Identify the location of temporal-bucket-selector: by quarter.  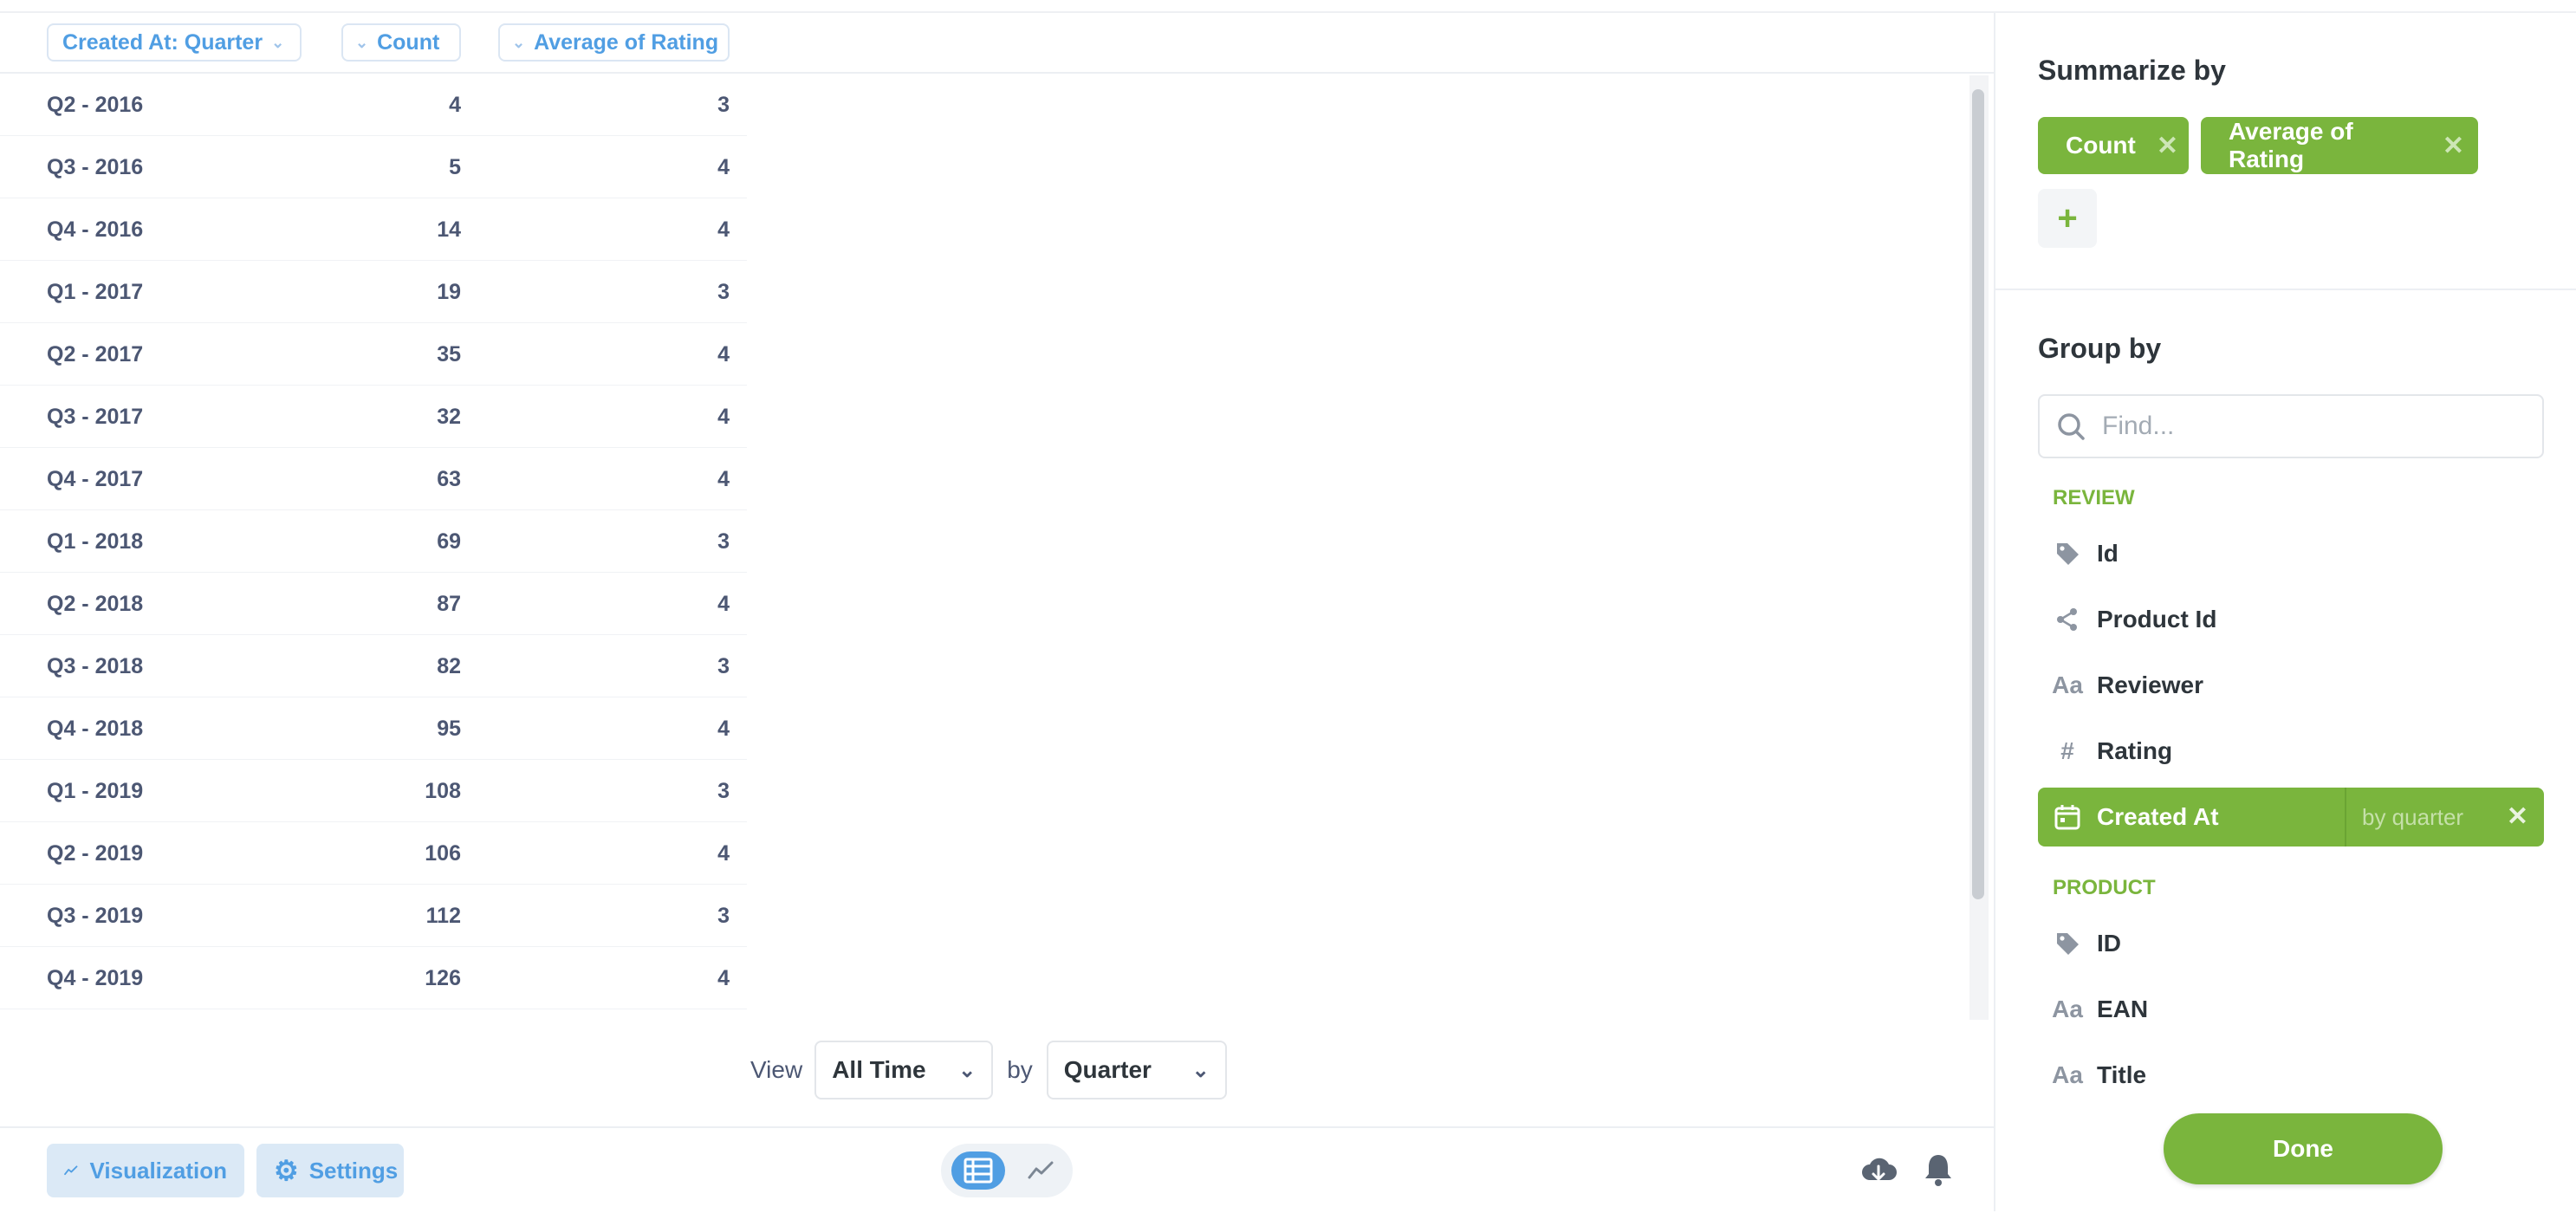
(2414, 817).